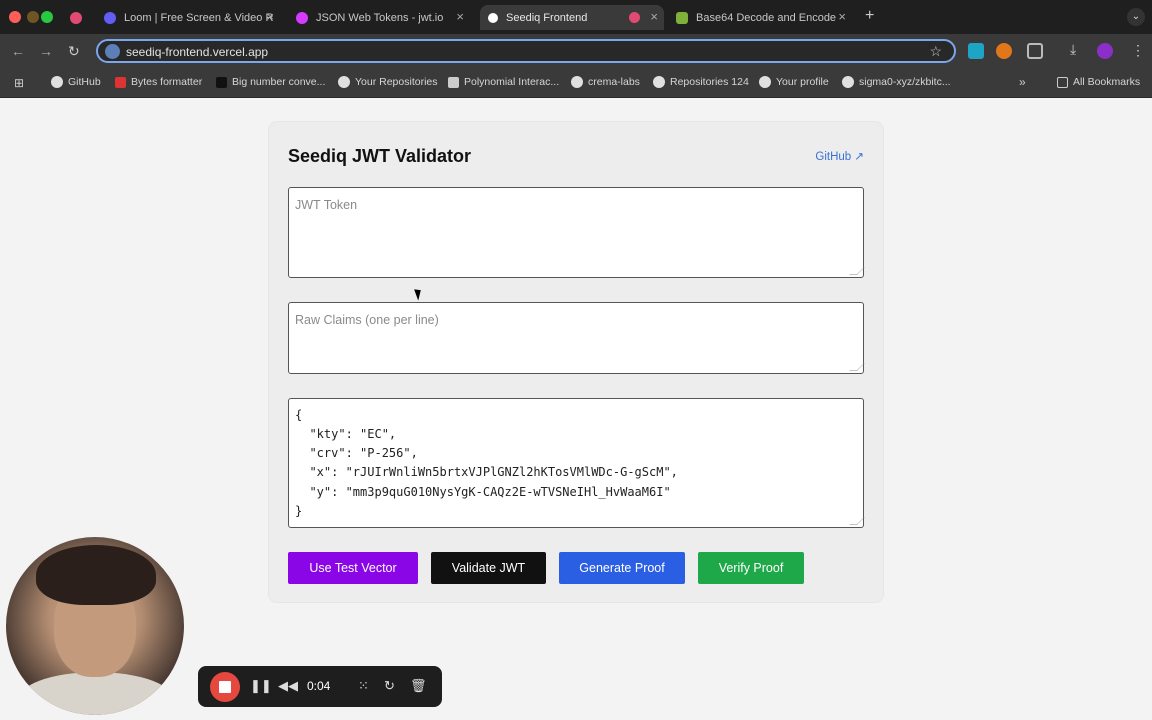 This screenshot has height=720, width=1152. What do you see at coordinates (353, 568) in the screenshot?
I see `use-test-vector-button: Use Test Vector` at bounding box center [353, 568].